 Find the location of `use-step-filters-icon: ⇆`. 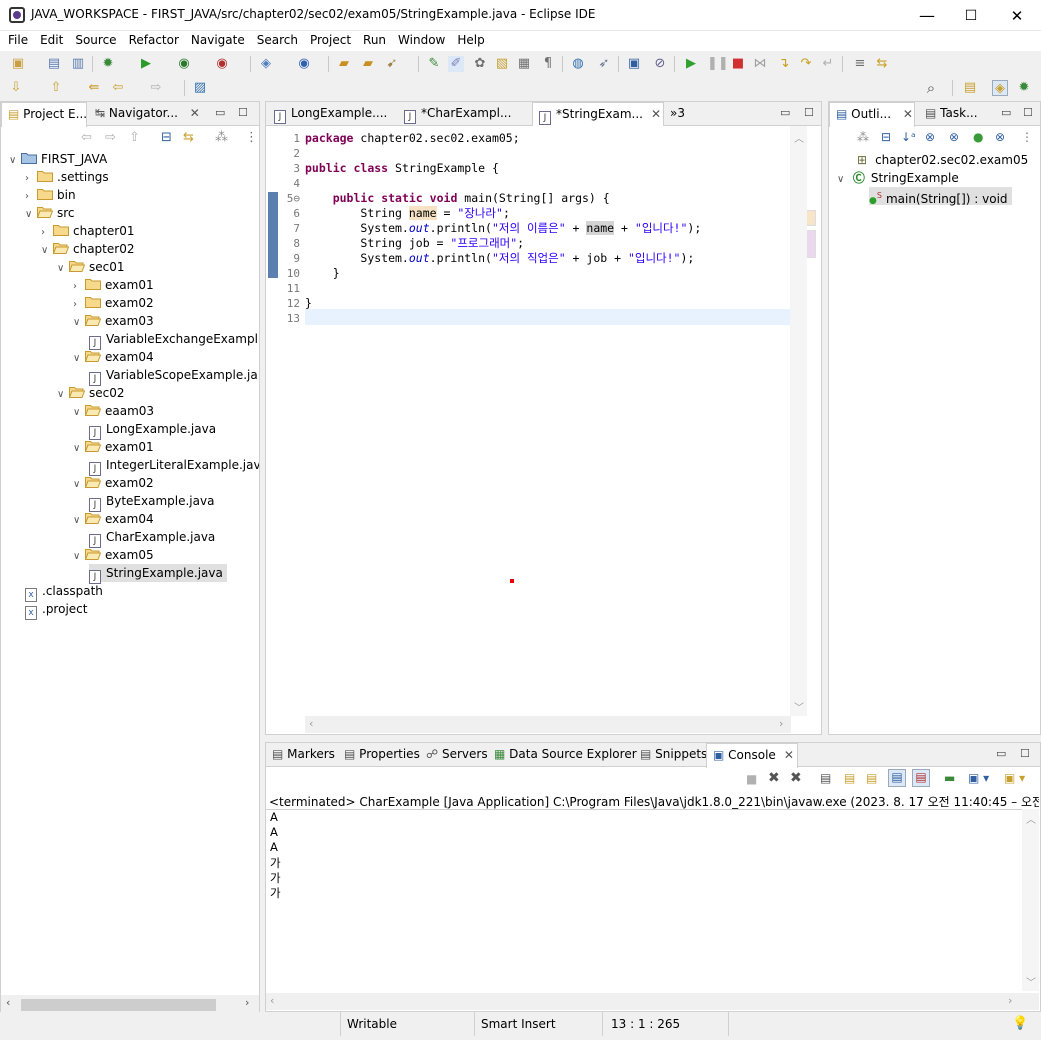

use-step-filters-icon: ⇆ is located at coordinates (882, 64).